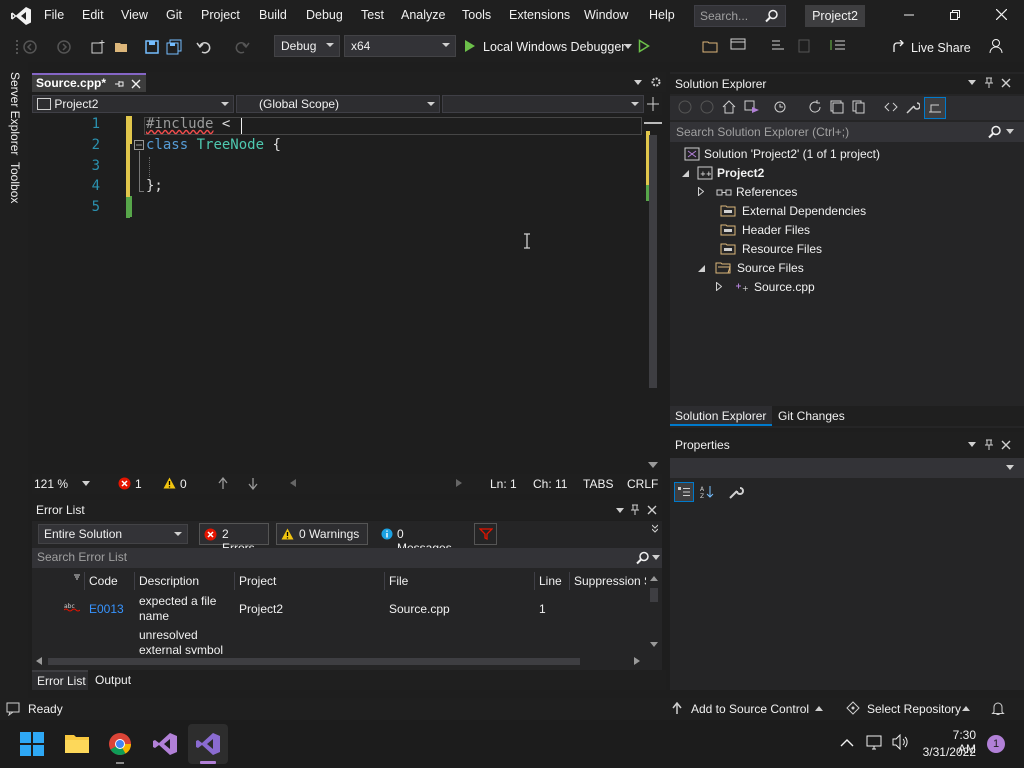 This screenshot has height=768, width=1024. I want to click on collapsed-arrow-icon, so click(701, 191).